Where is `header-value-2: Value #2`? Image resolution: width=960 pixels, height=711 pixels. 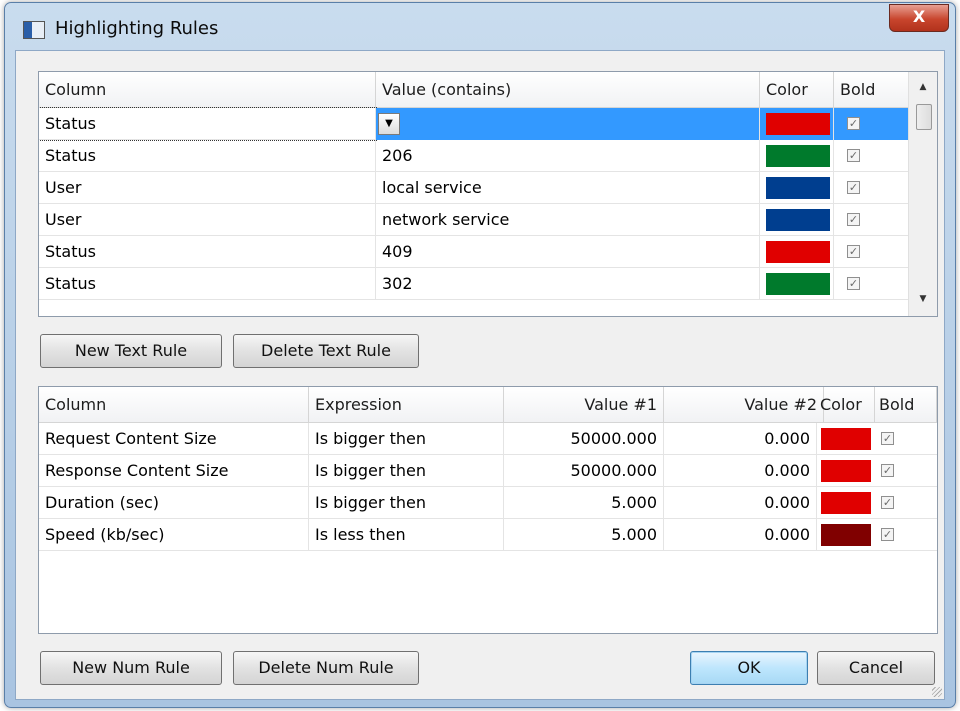 header-value-2: Value #2 is located at coordinates (744, 405).